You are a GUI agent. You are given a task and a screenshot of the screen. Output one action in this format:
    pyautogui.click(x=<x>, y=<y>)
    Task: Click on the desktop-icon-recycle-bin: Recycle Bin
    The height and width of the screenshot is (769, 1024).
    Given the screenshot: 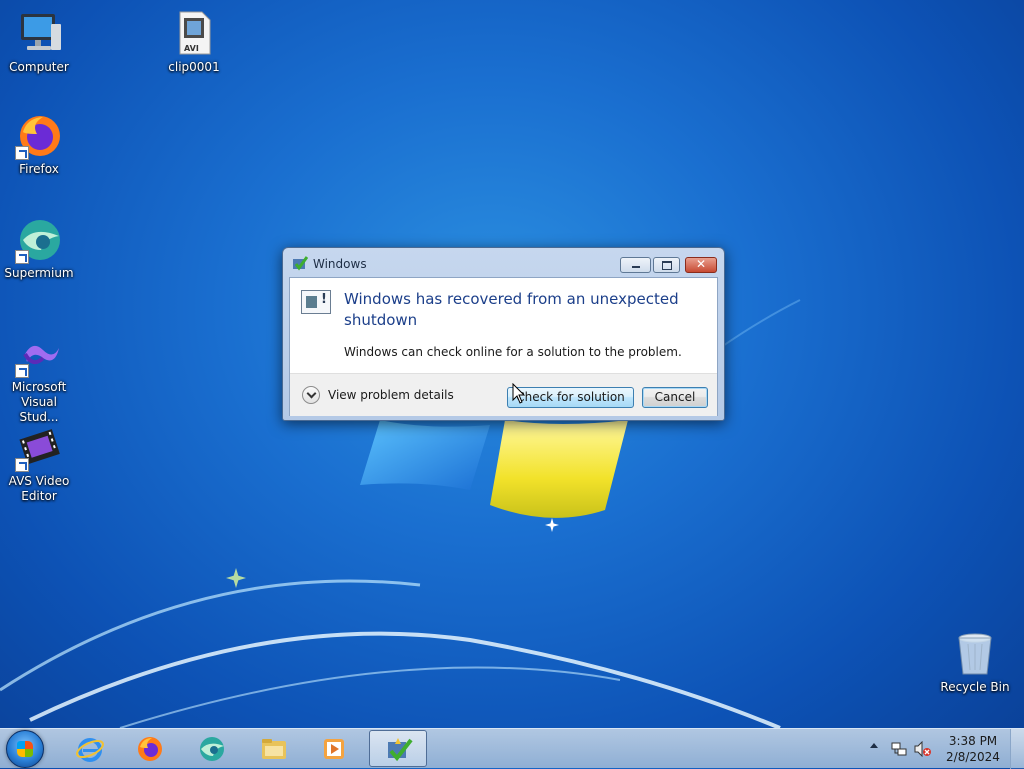 What is the action you would take?
    pyautogui.click(x=975, y=662)
    